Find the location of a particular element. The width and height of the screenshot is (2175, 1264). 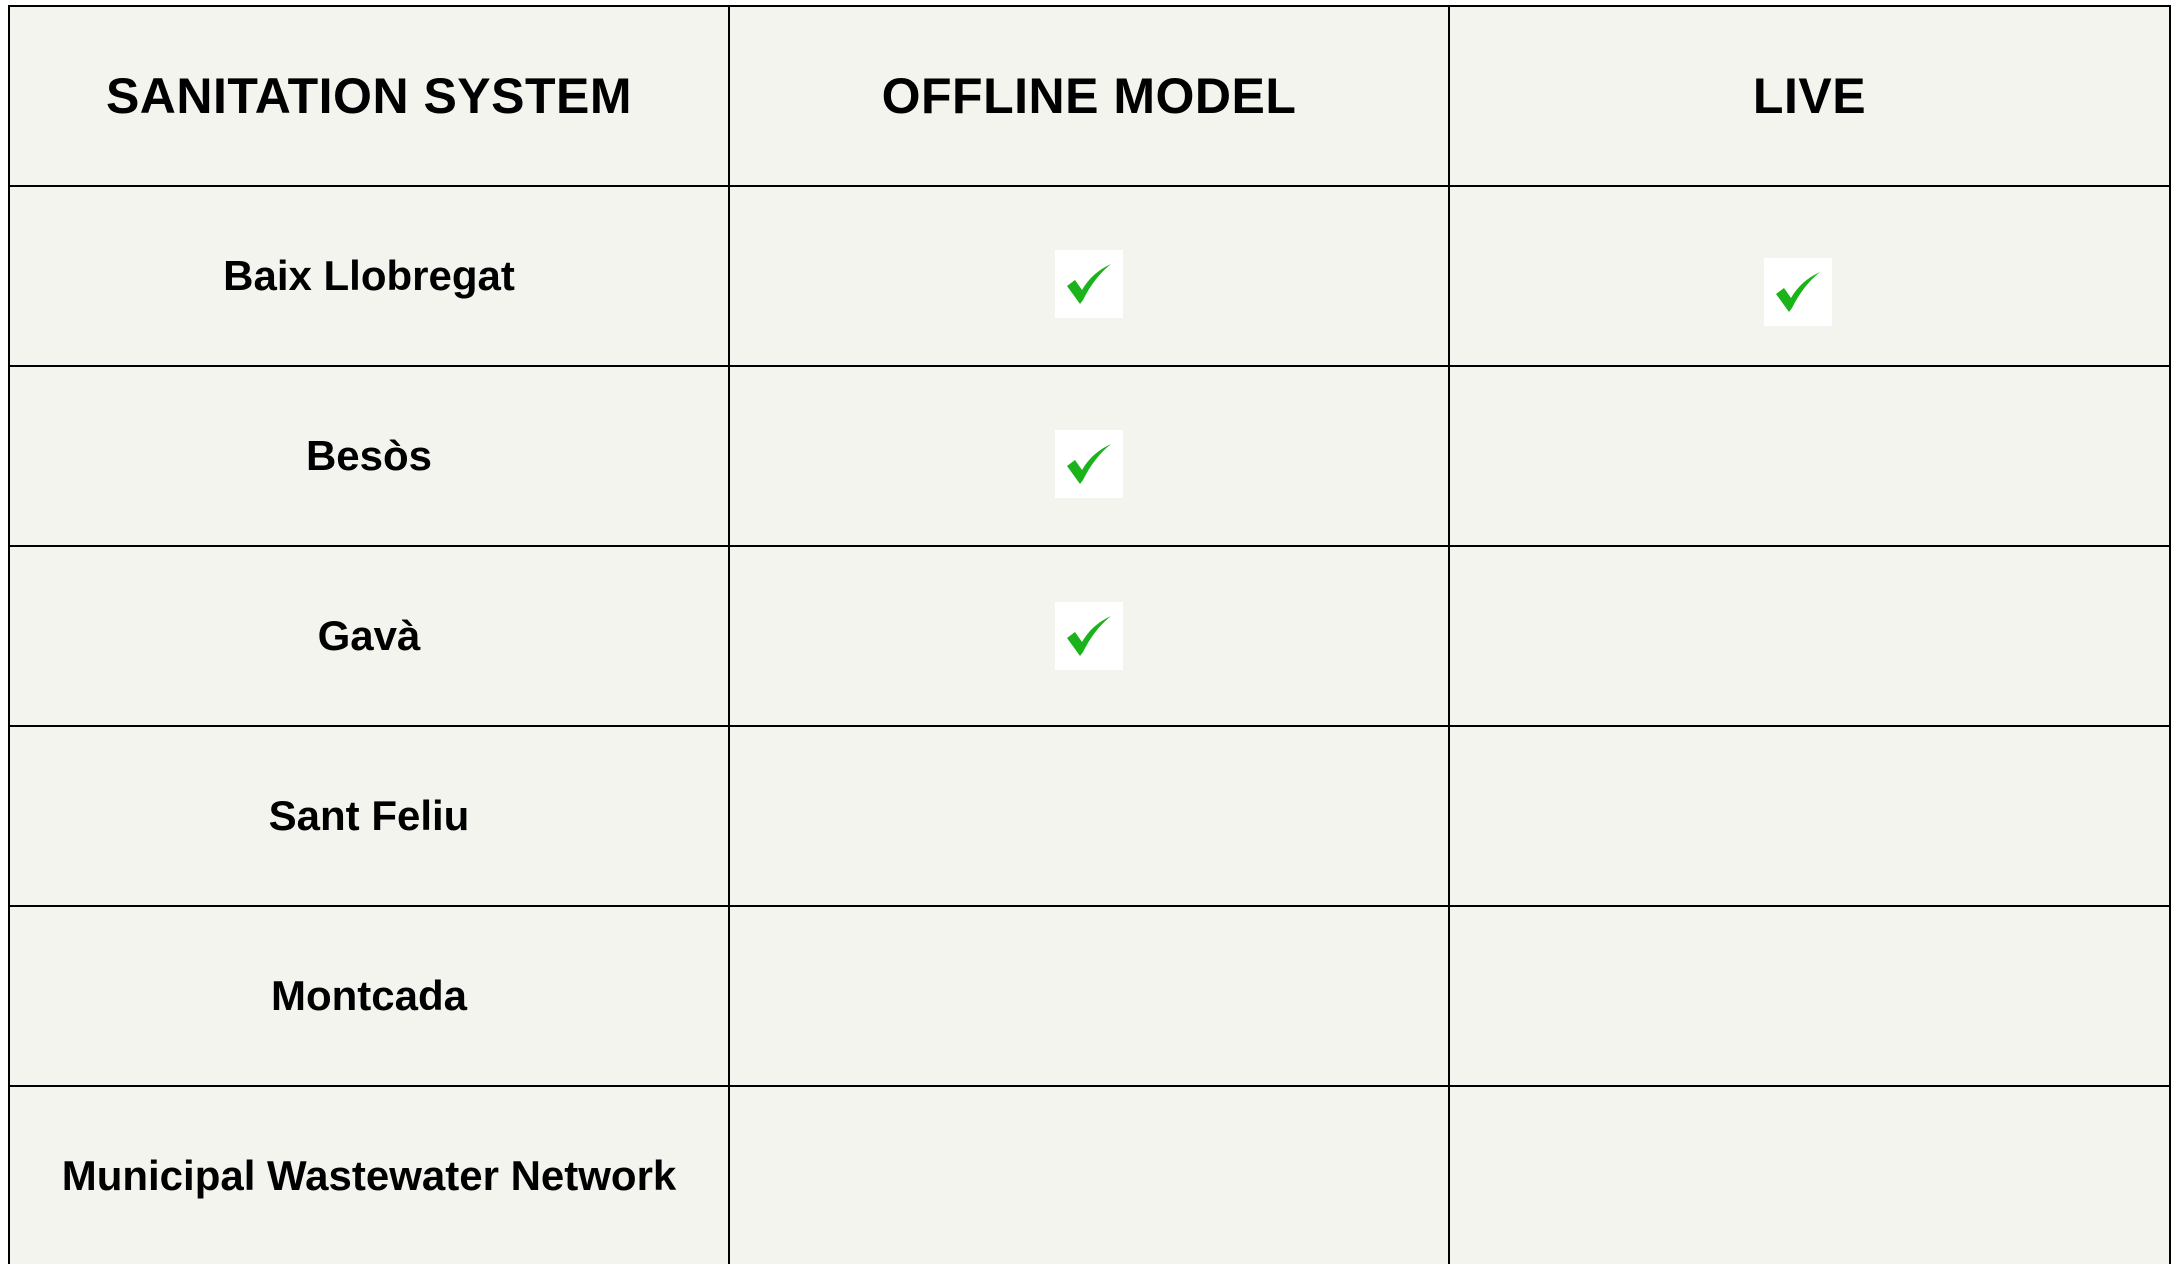

system-name: Gavà is located at coordinates (369, 636).